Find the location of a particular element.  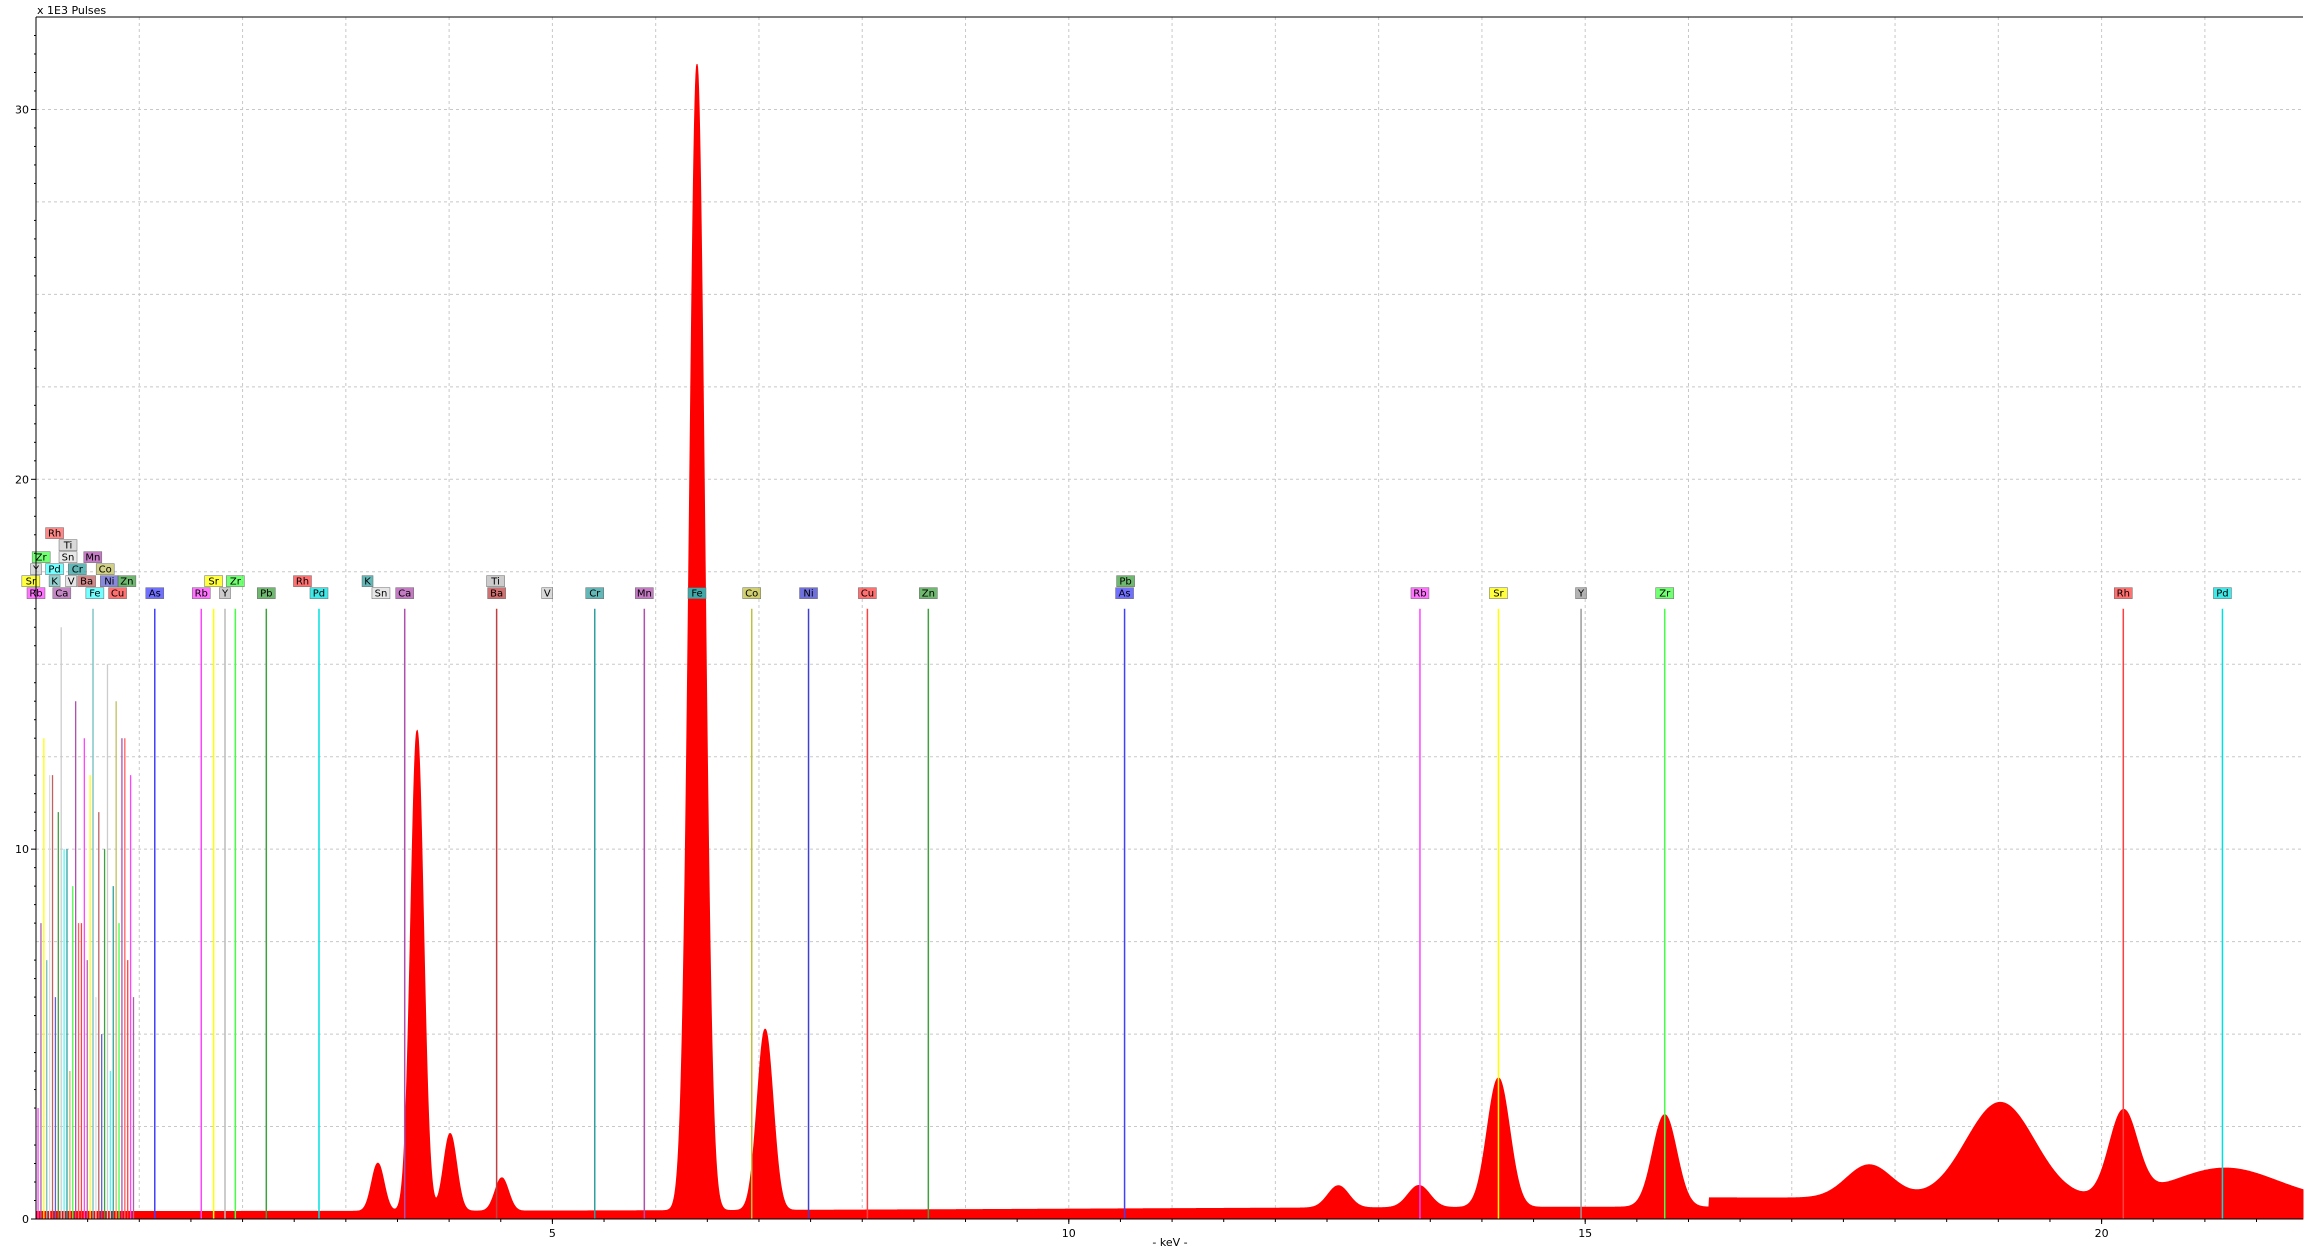

y-tick-label: 20 is located at coordinates (22, 479).